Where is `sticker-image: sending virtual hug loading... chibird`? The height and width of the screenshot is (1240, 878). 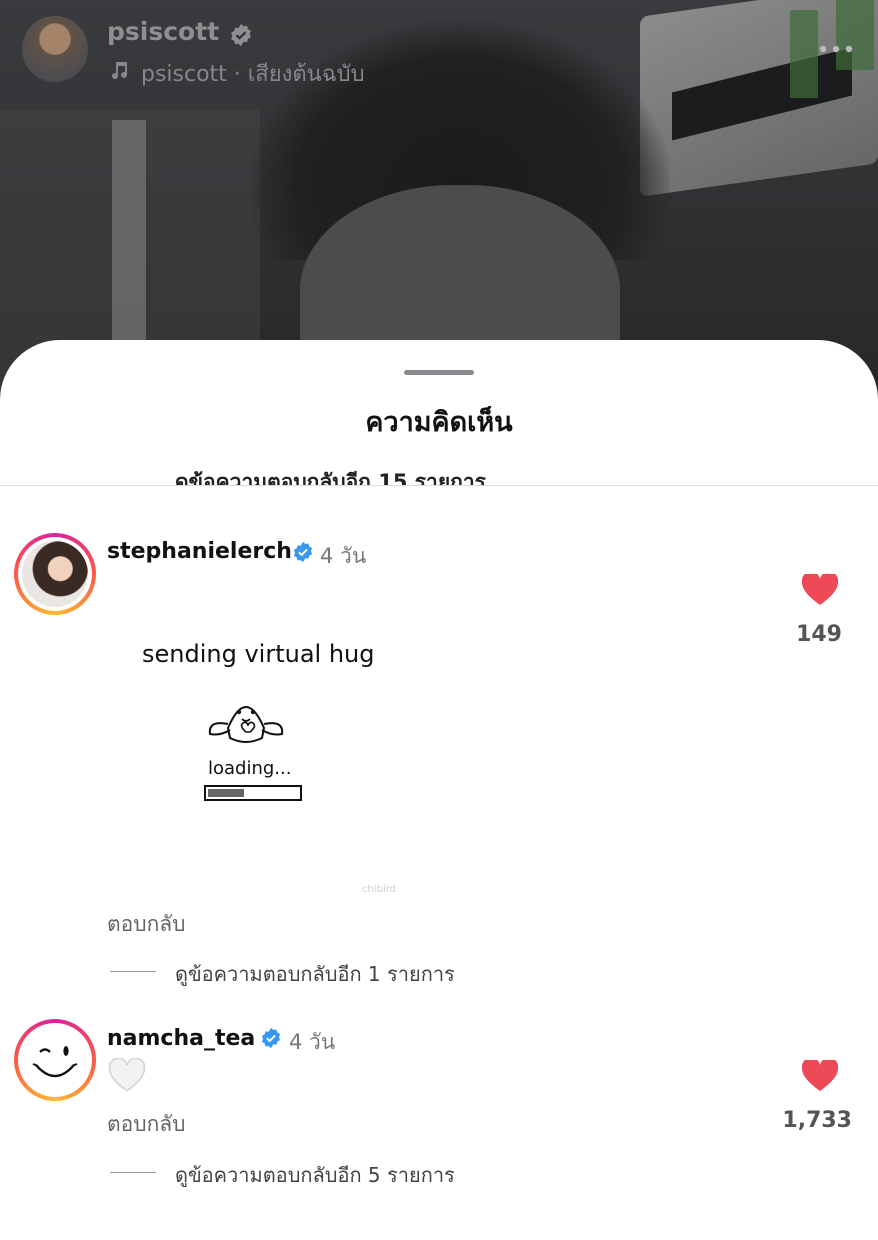 sticker-image: sending virtual hug loading... chibird is located at coordinates (269, 767).